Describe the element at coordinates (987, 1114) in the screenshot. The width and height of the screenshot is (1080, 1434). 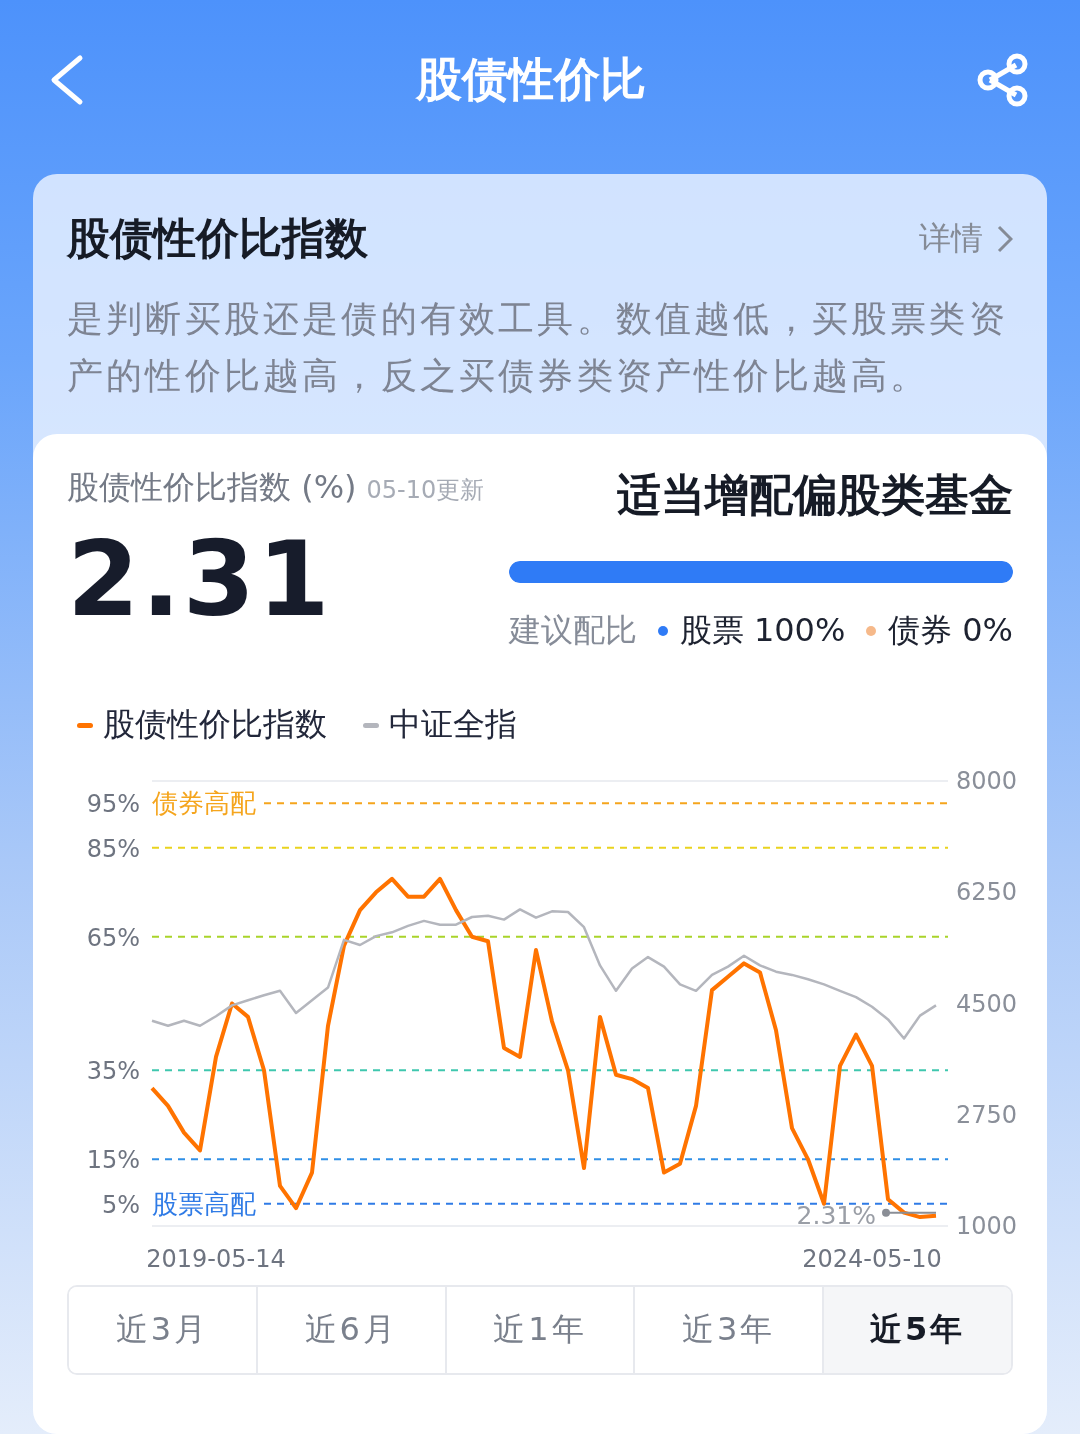
I see `axis-label: 2750` at that location.